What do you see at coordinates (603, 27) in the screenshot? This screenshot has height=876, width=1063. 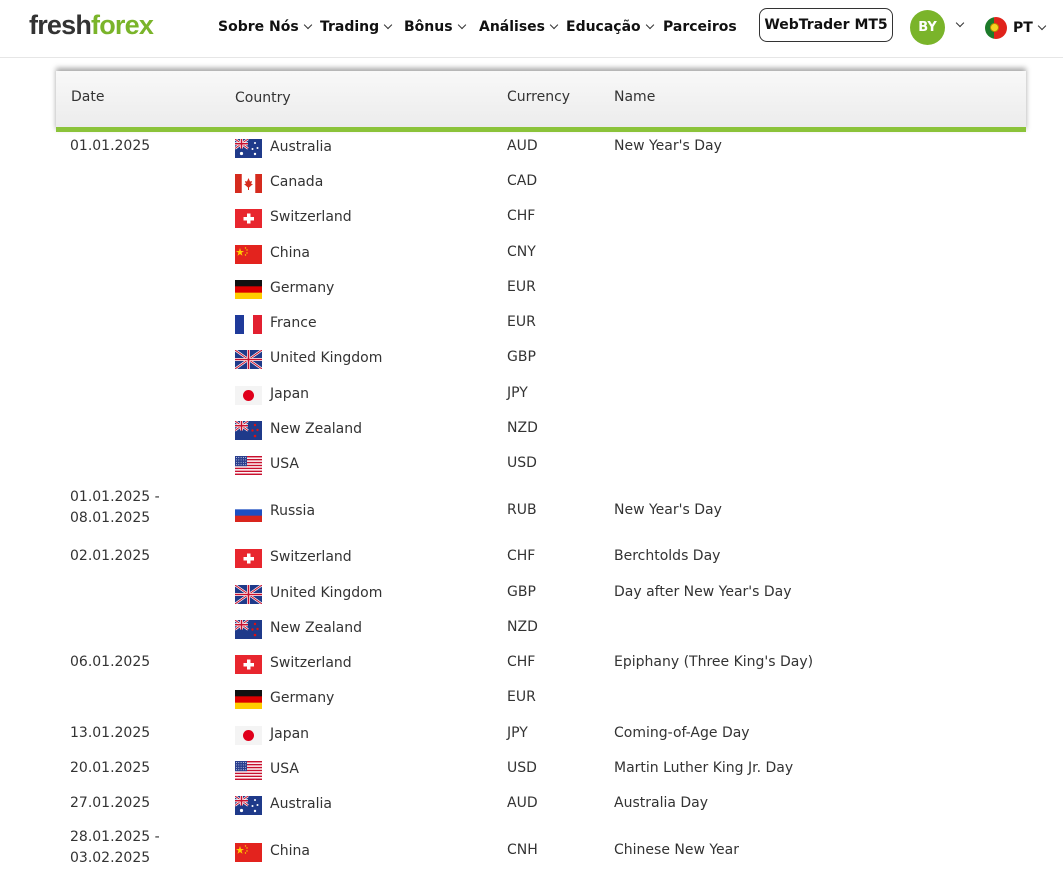 I see `nav-label: Educação` at bounding box center [603, 27].